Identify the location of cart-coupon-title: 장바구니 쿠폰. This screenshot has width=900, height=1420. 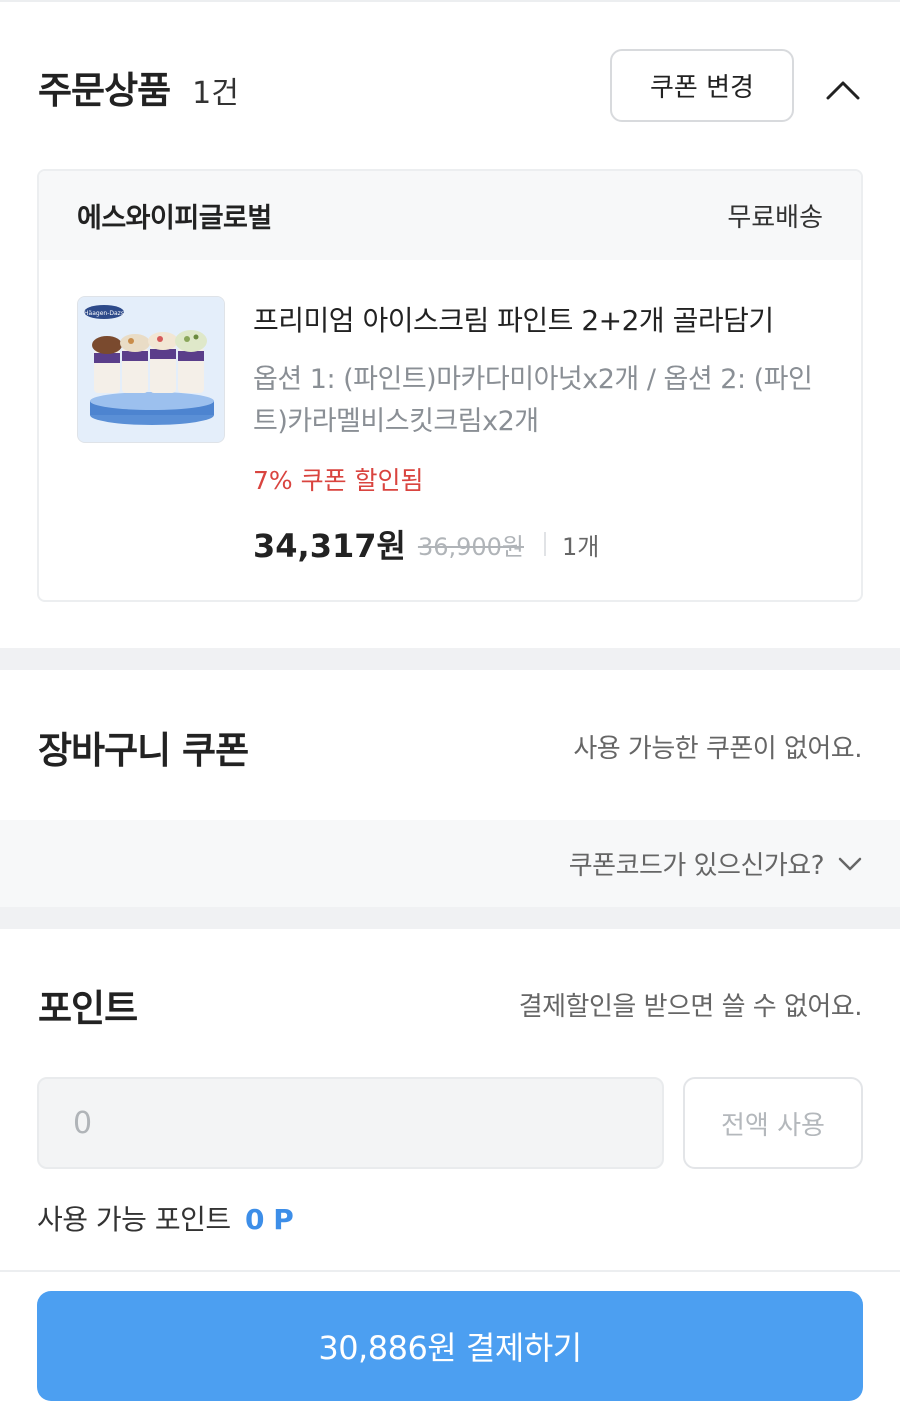
(143, 750).